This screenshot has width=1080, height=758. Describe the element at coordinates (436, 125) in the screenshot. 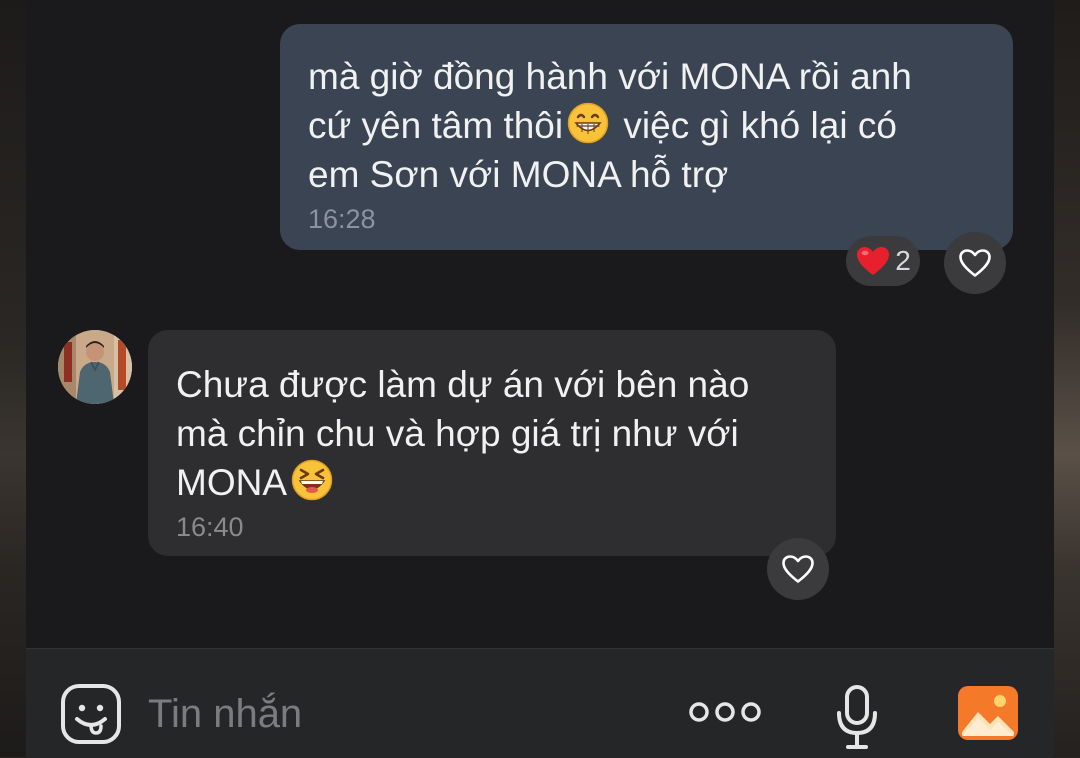

I see `message-text-segment: cứ yên tâm thôi` at that location.